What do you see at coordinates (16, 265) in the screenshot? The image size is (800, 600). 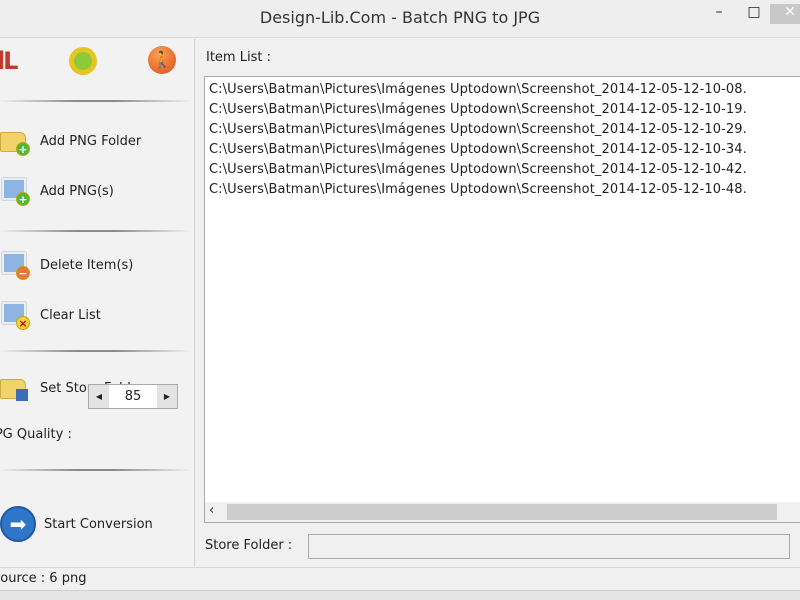 I see `image-remove-icon: −` at bounding box center [16, 265].